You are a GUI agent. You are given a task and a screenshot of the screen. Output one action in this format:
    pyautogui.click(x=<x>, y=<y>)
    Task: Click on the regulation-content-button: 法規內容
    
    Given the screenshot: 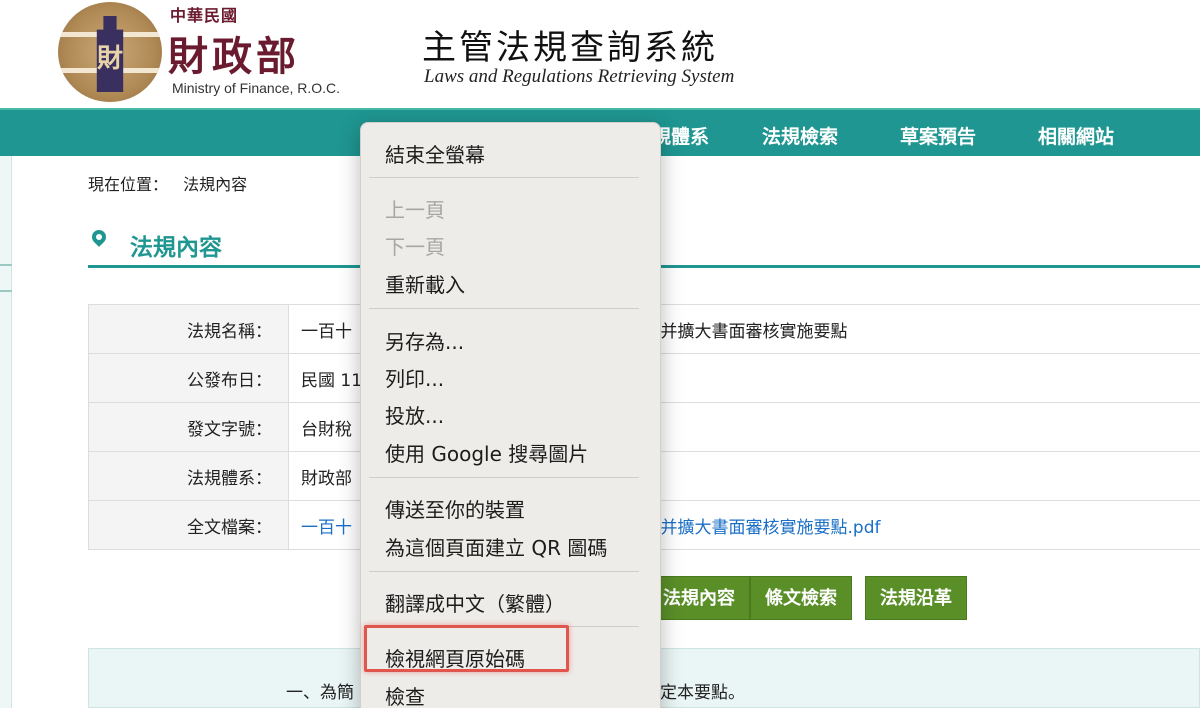 What is the action you would take?
    pyautogui.click(x=699, y=598)
    